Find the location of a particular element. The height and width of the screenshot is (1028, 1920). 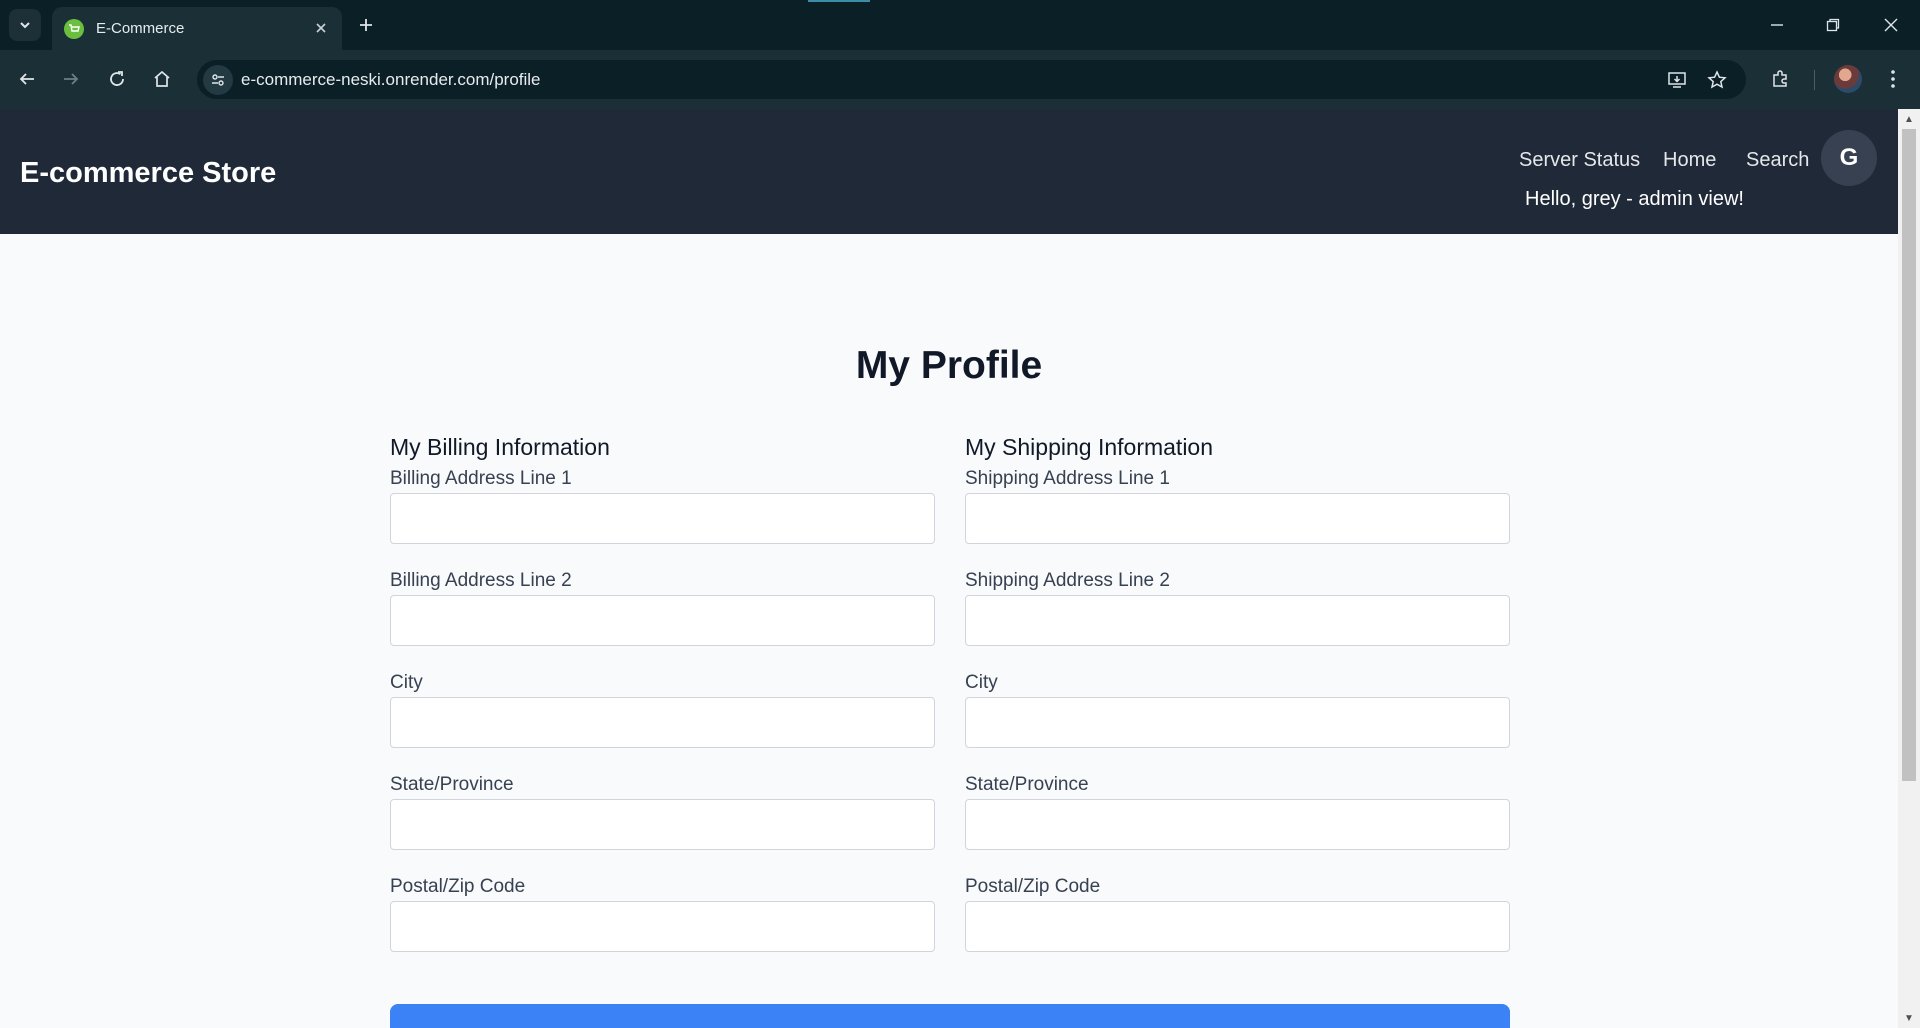

billing-state-field: State/Province is located at coordinates (662, 824).